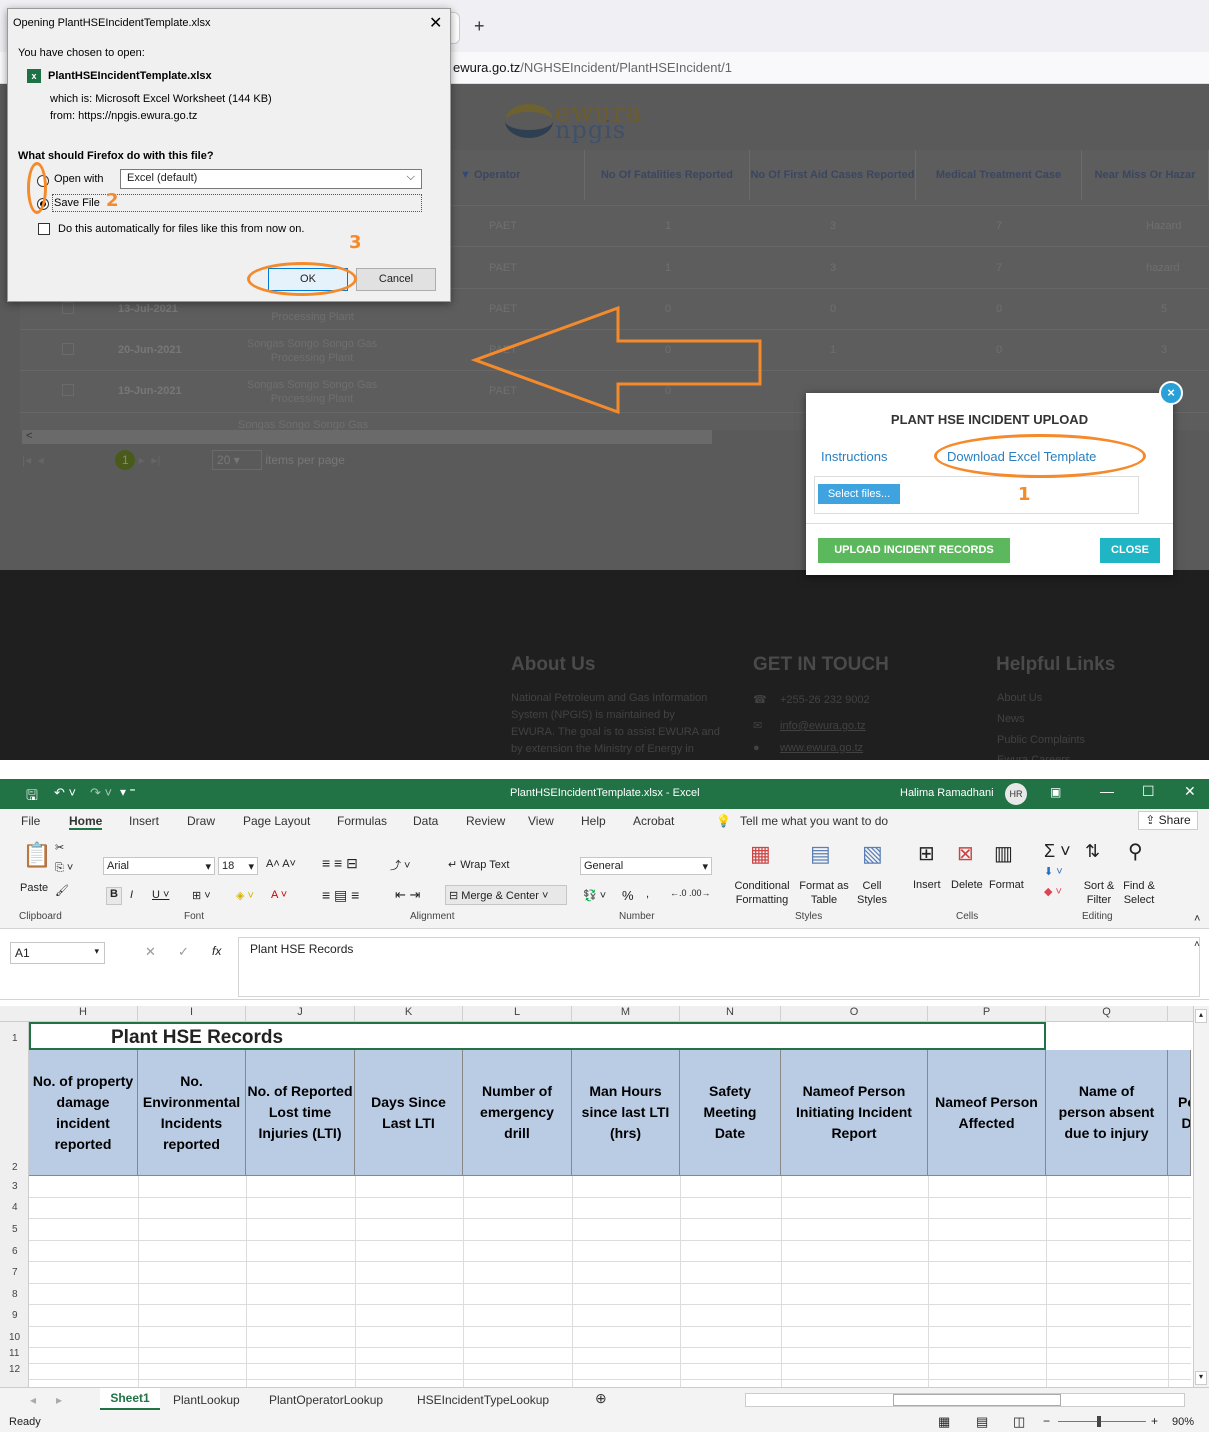  Describe the element at coordinates (594, 895) in the screenshot. I see `currency-icon: 💱 ˅` at that location.